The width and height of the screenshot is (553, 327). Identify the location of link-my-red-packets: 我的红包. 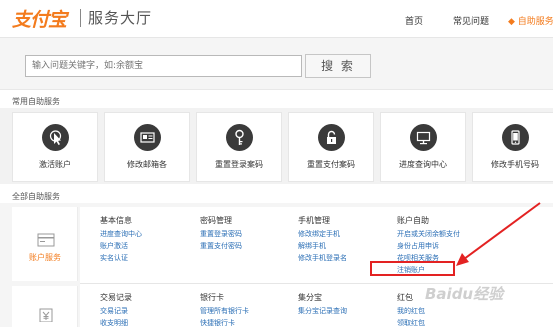
(411, 311).